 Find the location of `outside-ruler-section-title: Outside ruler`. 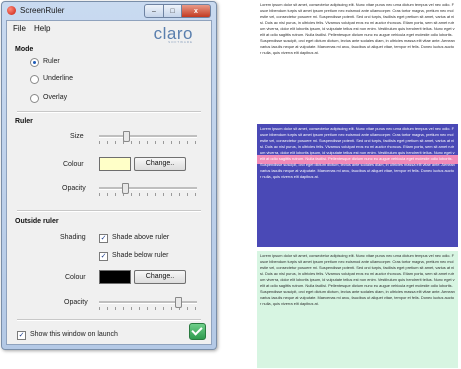

outside-ruler-section-title: Outside ruler is located at coordinates (37, 221).